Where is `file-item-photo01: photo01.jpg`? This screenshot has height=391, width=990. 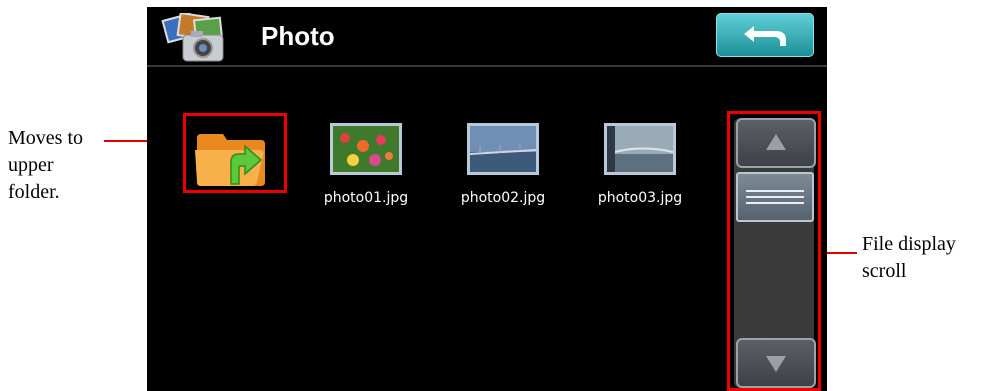
file-item-photo01: photo01.jpg is located at coordinates (366, 167).